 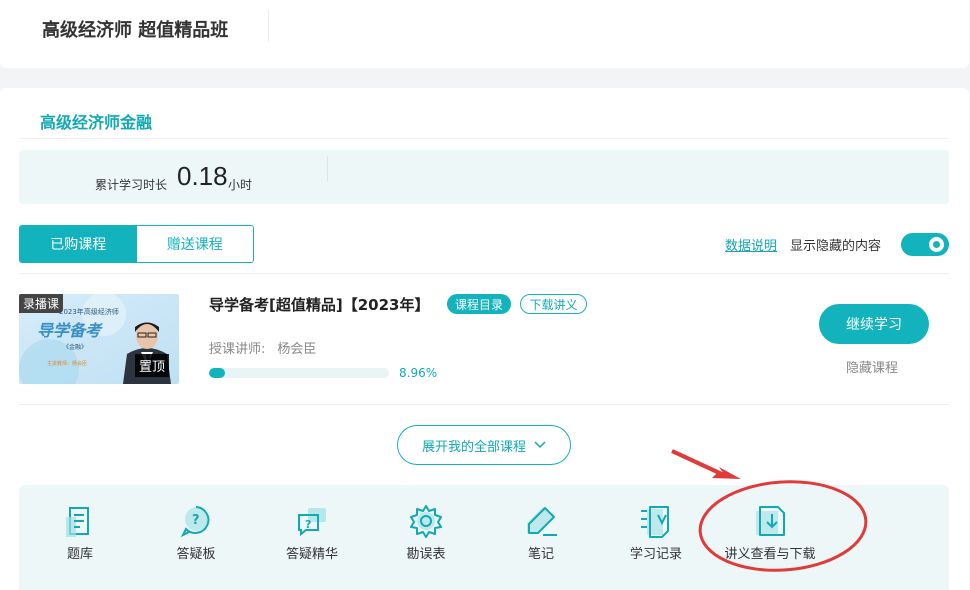 What do you see at coordinates (96, 122) in the screenshot?
I see `subject-title: 高级经济师金融` at bounding box center [96, 122].